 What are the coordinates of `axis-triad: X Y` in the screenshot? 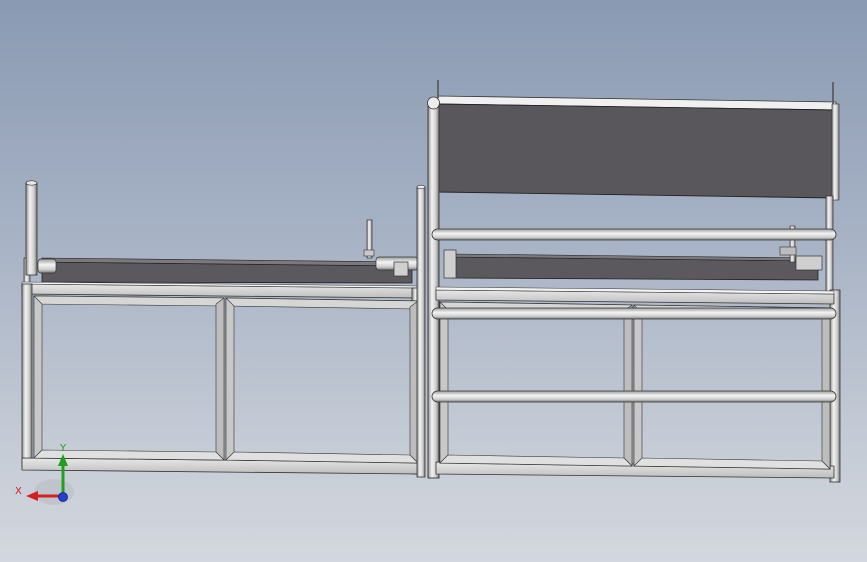 It's located at (44, 474).